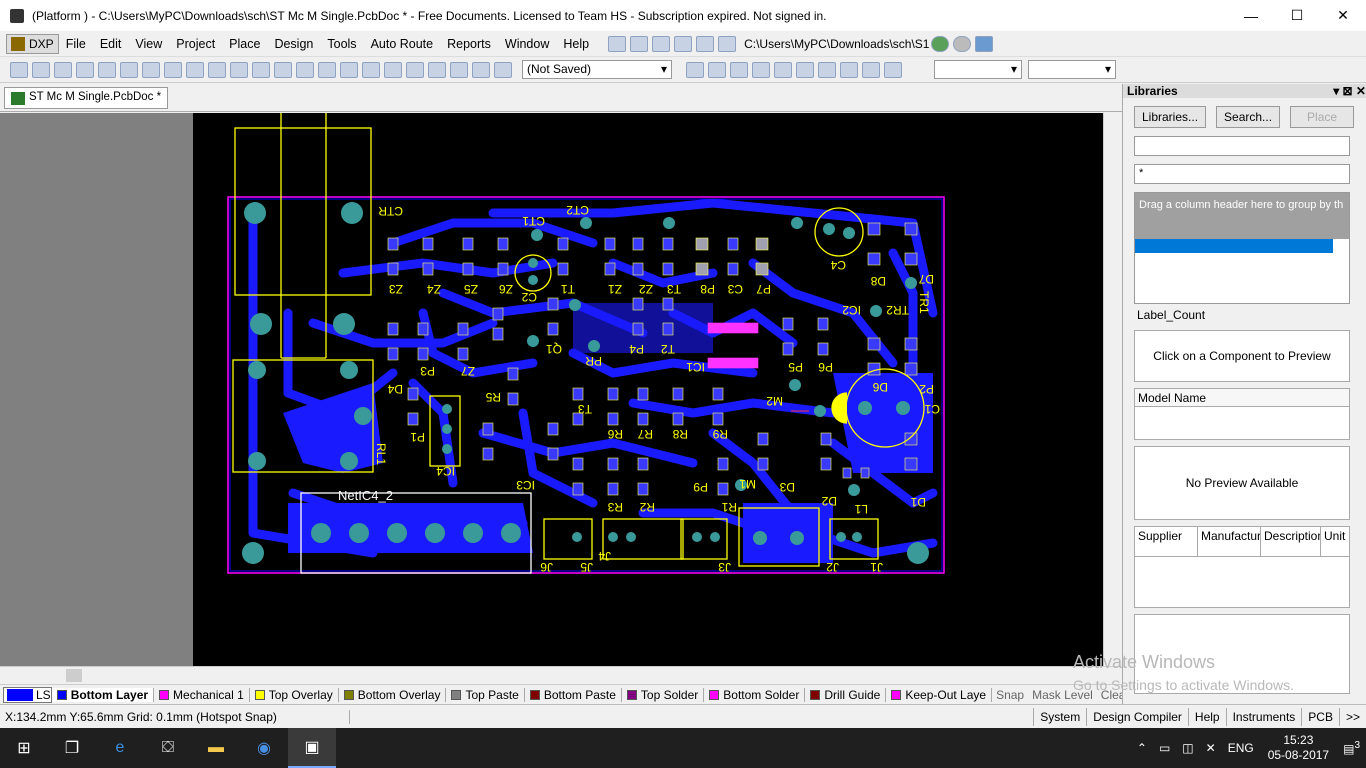 This screenshot has width=1366, height=768. What do you see at coordinates (1241, 748) in the screenshot?
I see `language-indicator: ENG` at bounding box center [1241, 748].